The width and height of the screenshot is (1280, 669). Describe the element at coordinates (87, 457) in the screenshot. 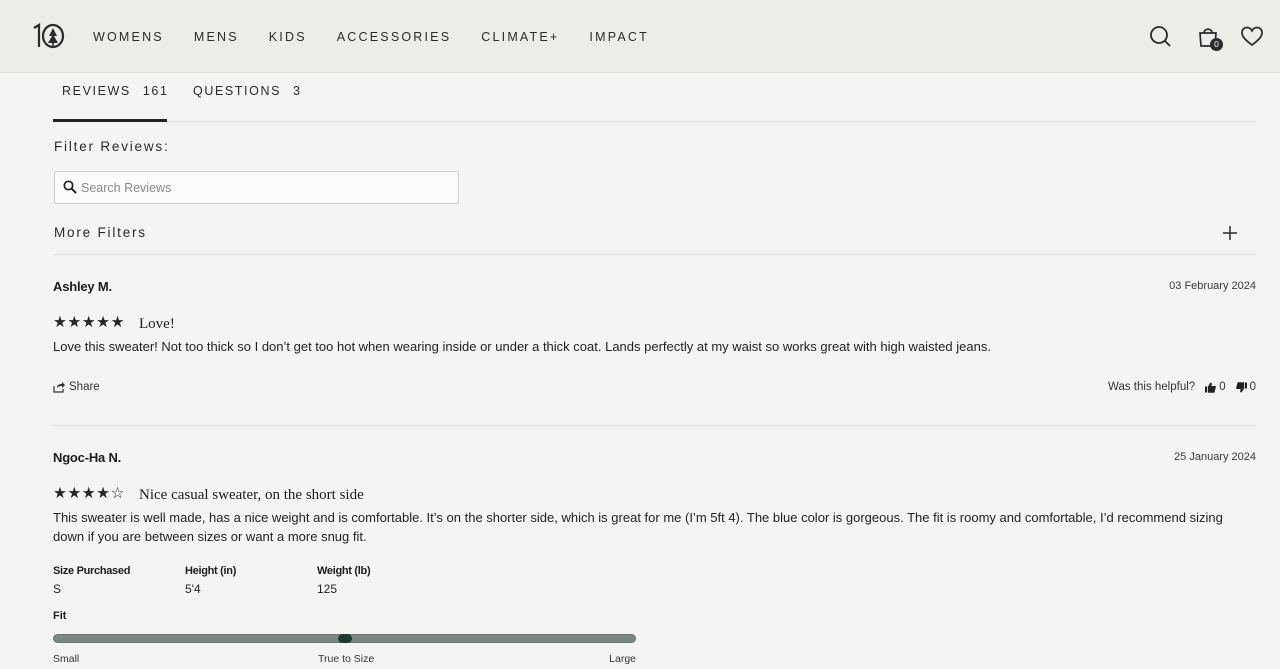

I see `reviewer-name: Ngoc-Ha N.` at that location.